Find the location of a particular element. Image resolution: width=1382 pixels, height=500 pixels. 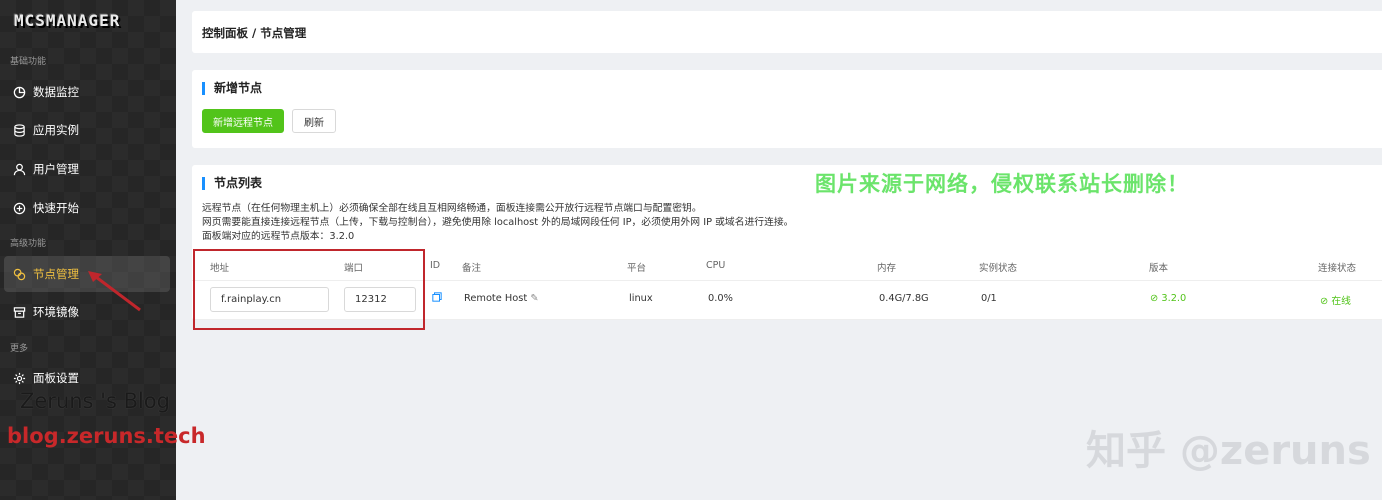

column-header-connection: 连接状态 is located at coordinates (1337, 268).